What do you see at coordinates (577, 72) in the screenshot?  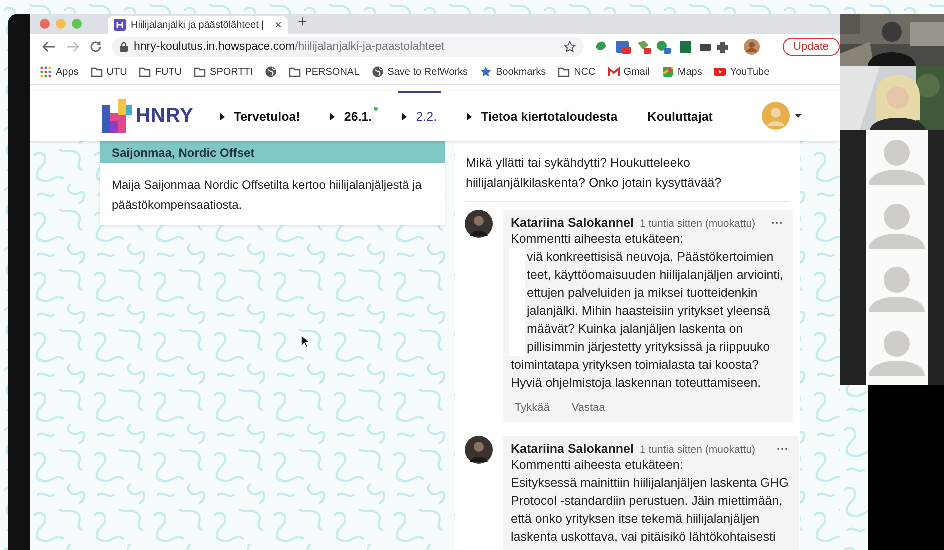 I see `bookmark-item: NCC` at bounding box center [577, 72].